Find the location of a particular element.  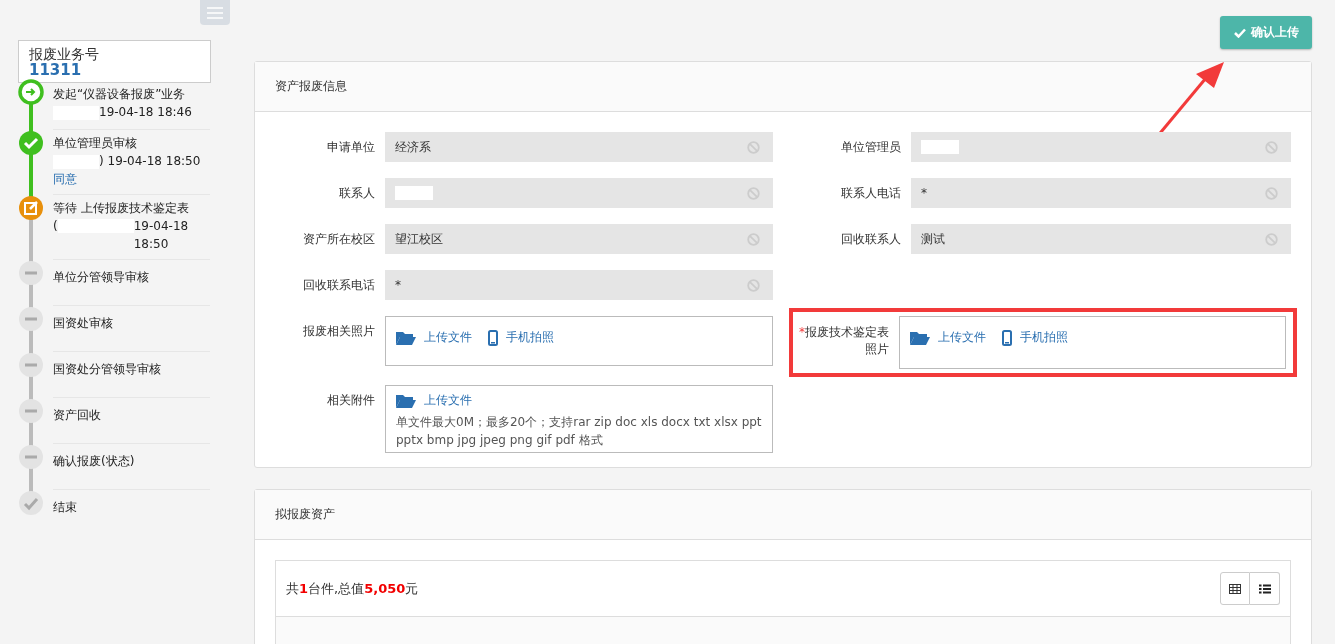

step-time: 19-04-18 18:50 is located at coordinates (161, 235).